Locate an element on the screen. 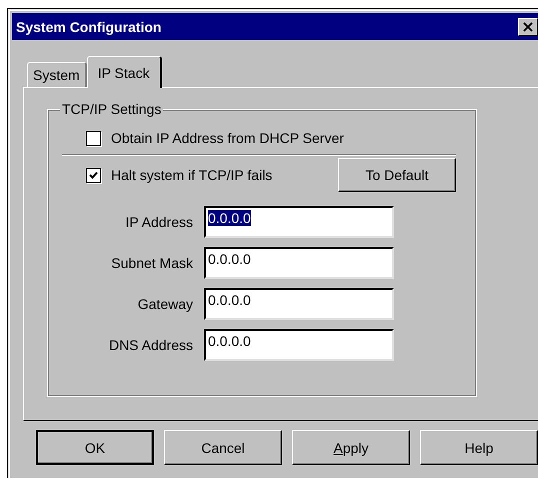 The image size is (538, 479). dialog-button: Cancel is located at coordinates (223, 447).